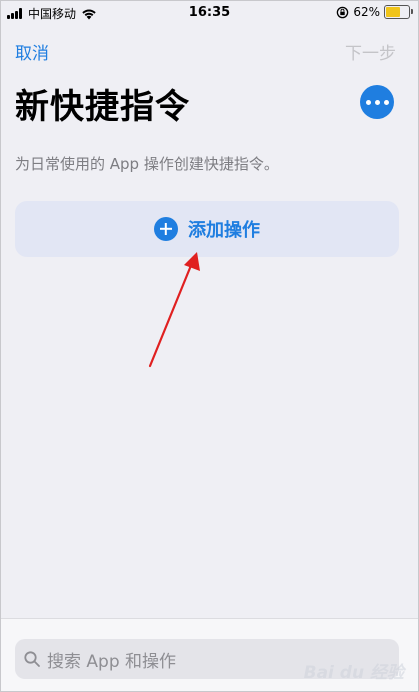 The height and width of the screenshot is (692, 419). I want to click on battery-percent: 62%, so click(366, 12).